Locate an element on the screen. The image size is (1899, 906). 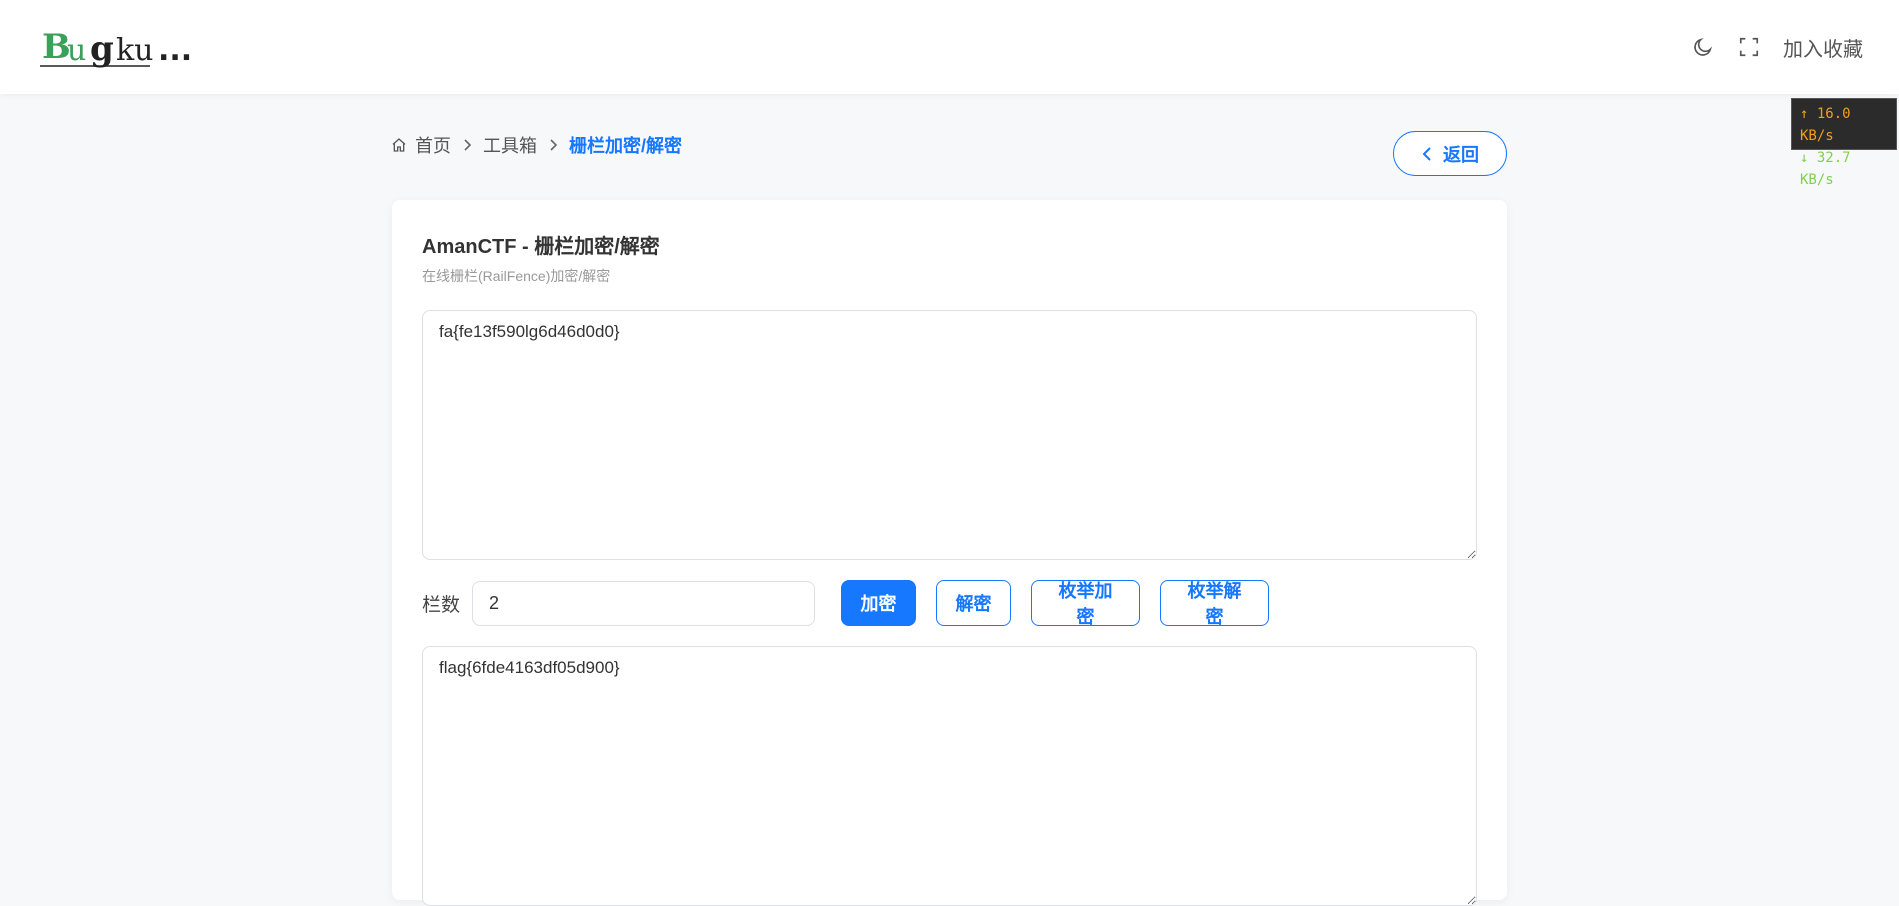
back-button-label: 返回 is located at coordinates (1461, 154).